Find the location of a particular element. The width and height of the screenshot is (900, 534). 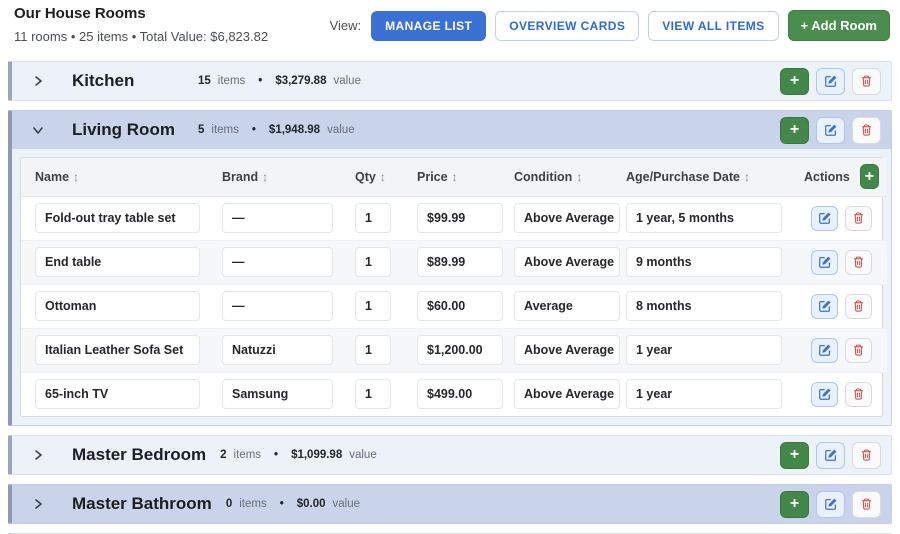

item-age-field: 1 year, 5 months is located at coordinates (704, 218).